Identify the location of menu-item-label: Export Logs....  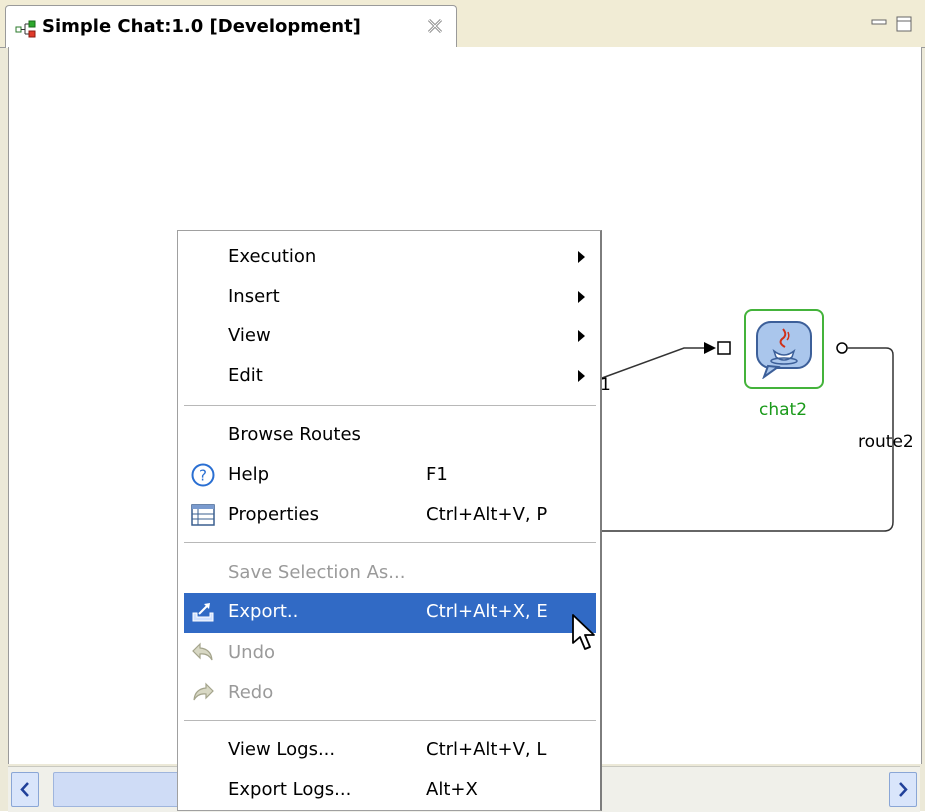
(290, 789).